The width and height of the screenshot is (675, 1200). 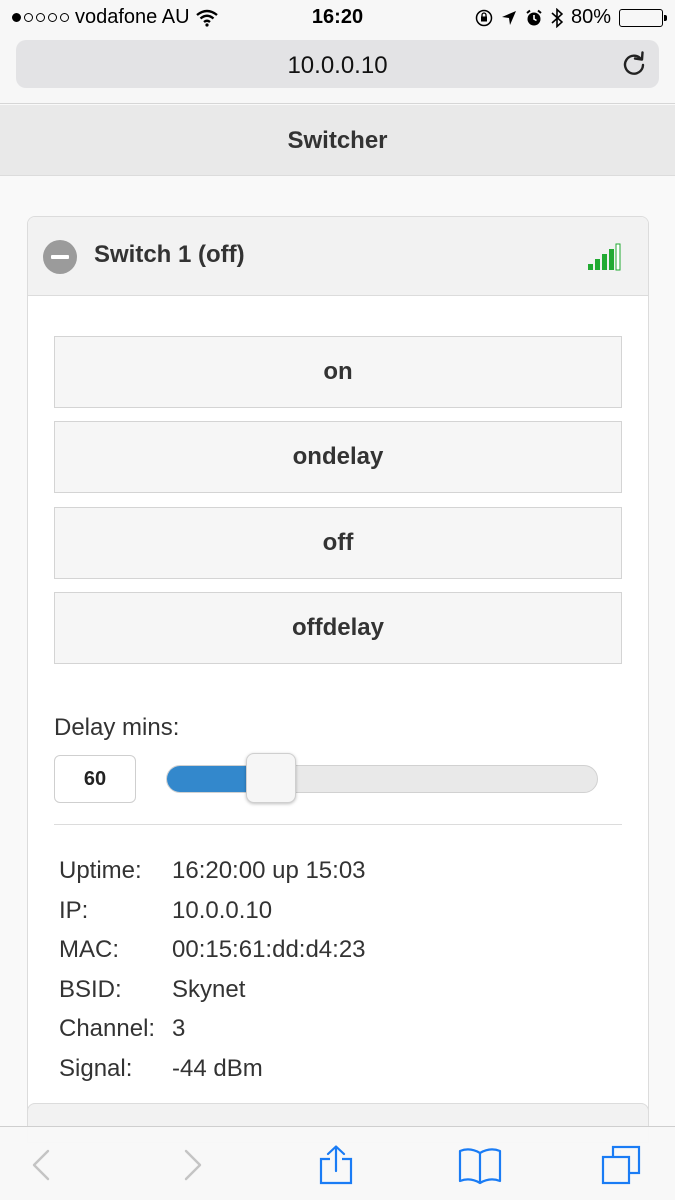 I want to click on info-label: IP:, so click(x=74, y=910).